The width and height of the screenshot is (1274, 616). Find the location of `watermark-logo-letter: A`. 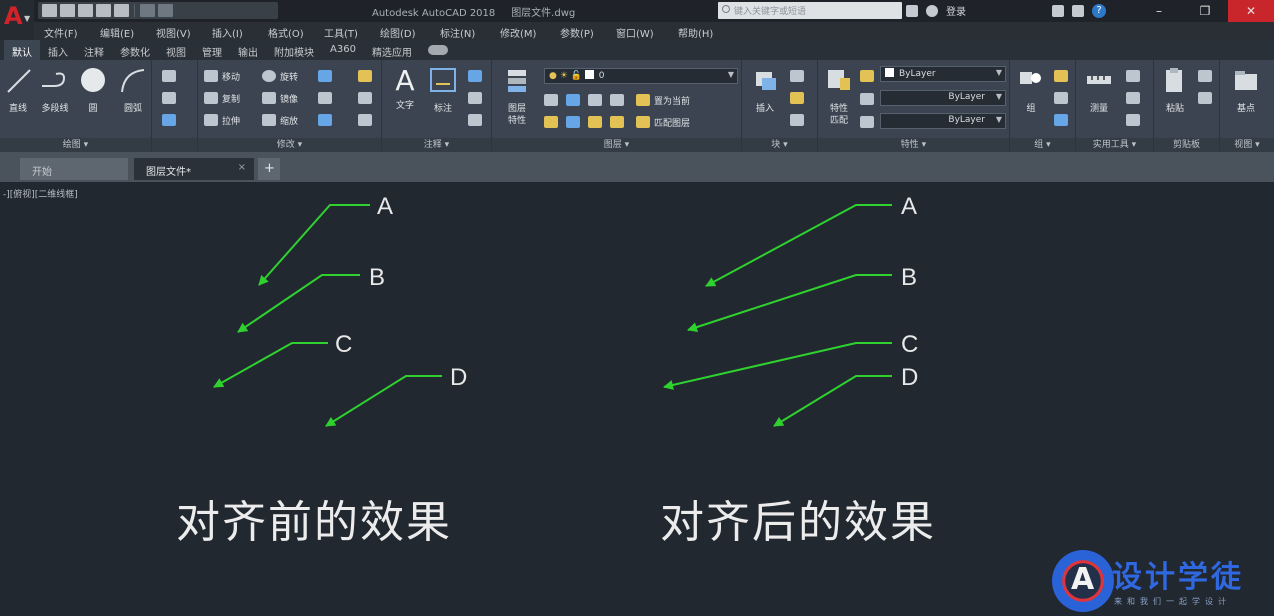

watermark-logo-letter: A is located at coordinates (1083, 579).